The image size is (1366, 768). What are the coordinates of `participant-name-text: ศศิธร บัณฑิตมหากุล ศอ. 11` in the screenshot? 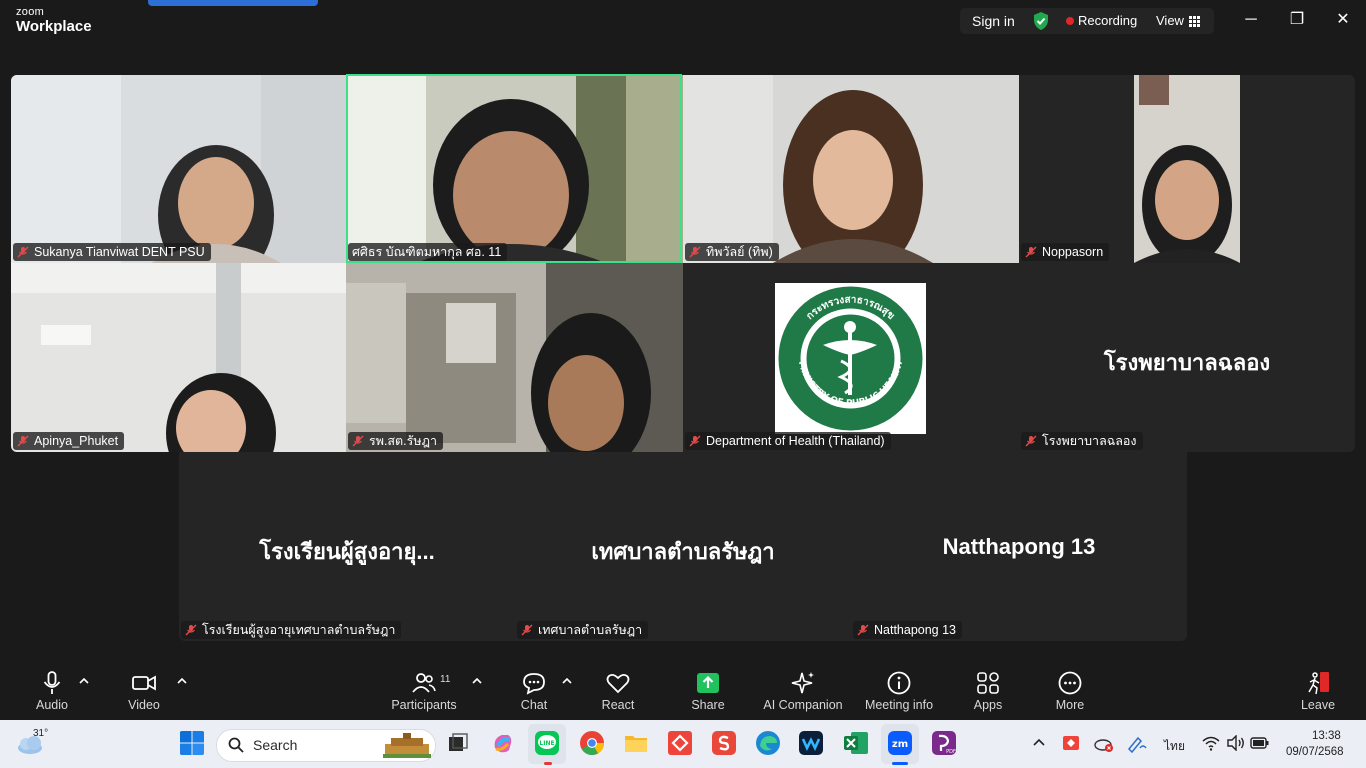 It's located at (427, 252).